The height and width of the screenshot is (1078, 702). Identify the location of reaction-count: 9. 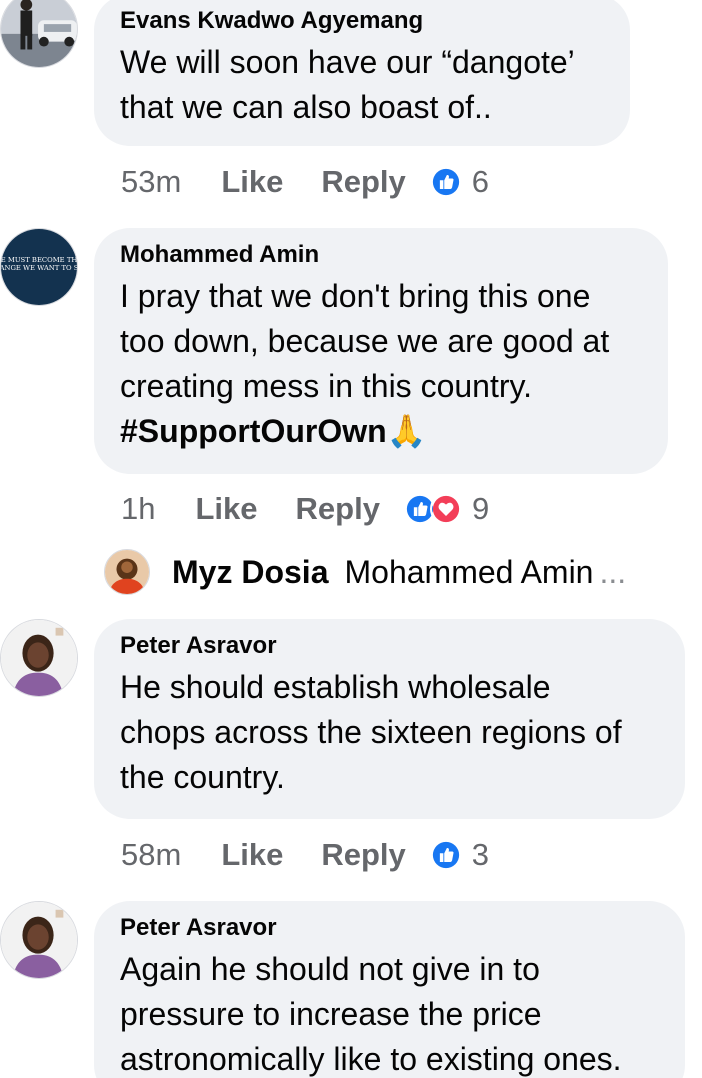
(480, 508).